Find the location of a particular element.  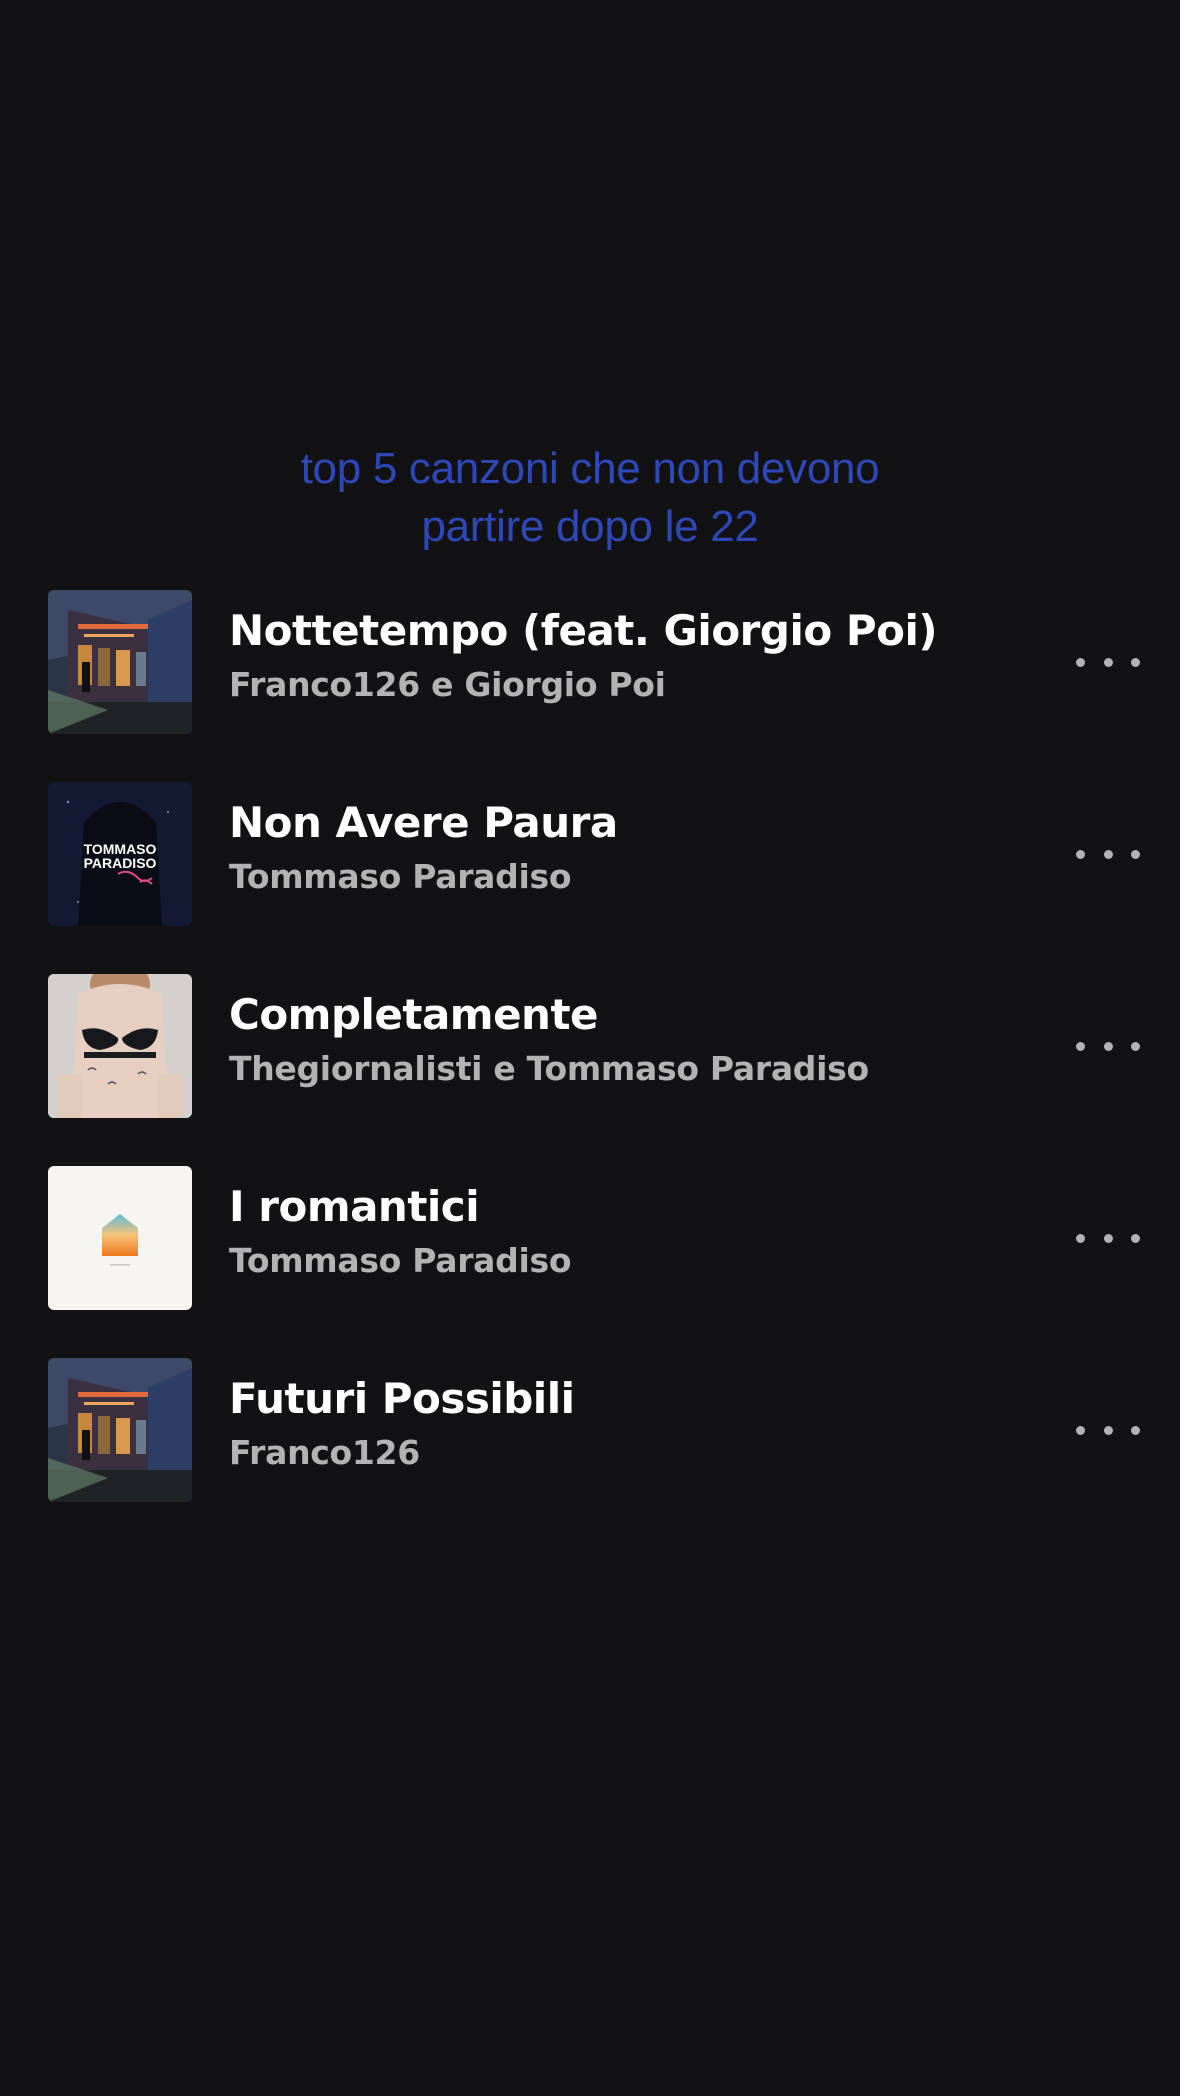

track-artist: Franco126 e Giorgio Poi is located at coordinates (447, 684).